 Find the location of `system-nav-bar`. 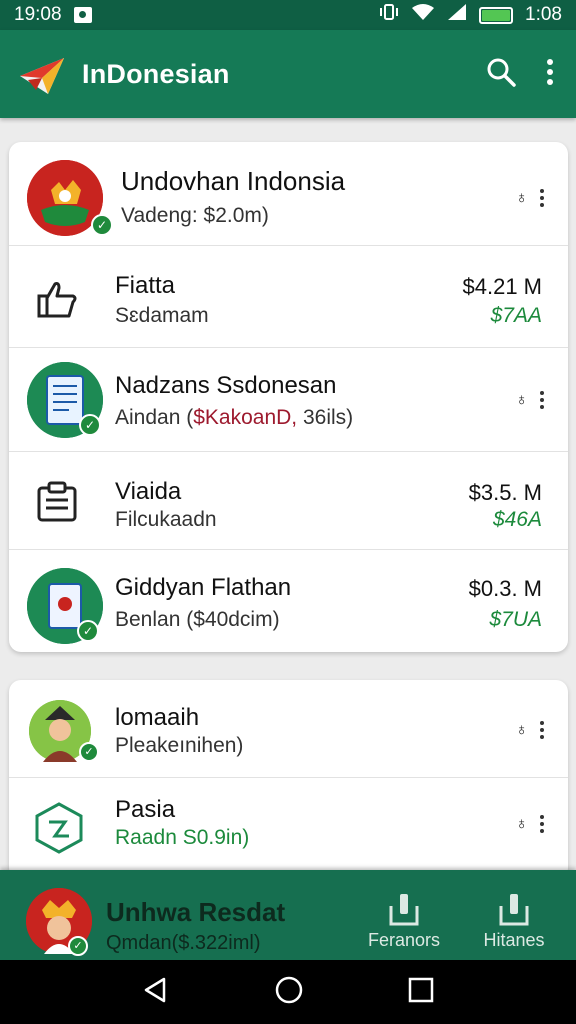

system-nav-bar is located at coordinates (288, 992).